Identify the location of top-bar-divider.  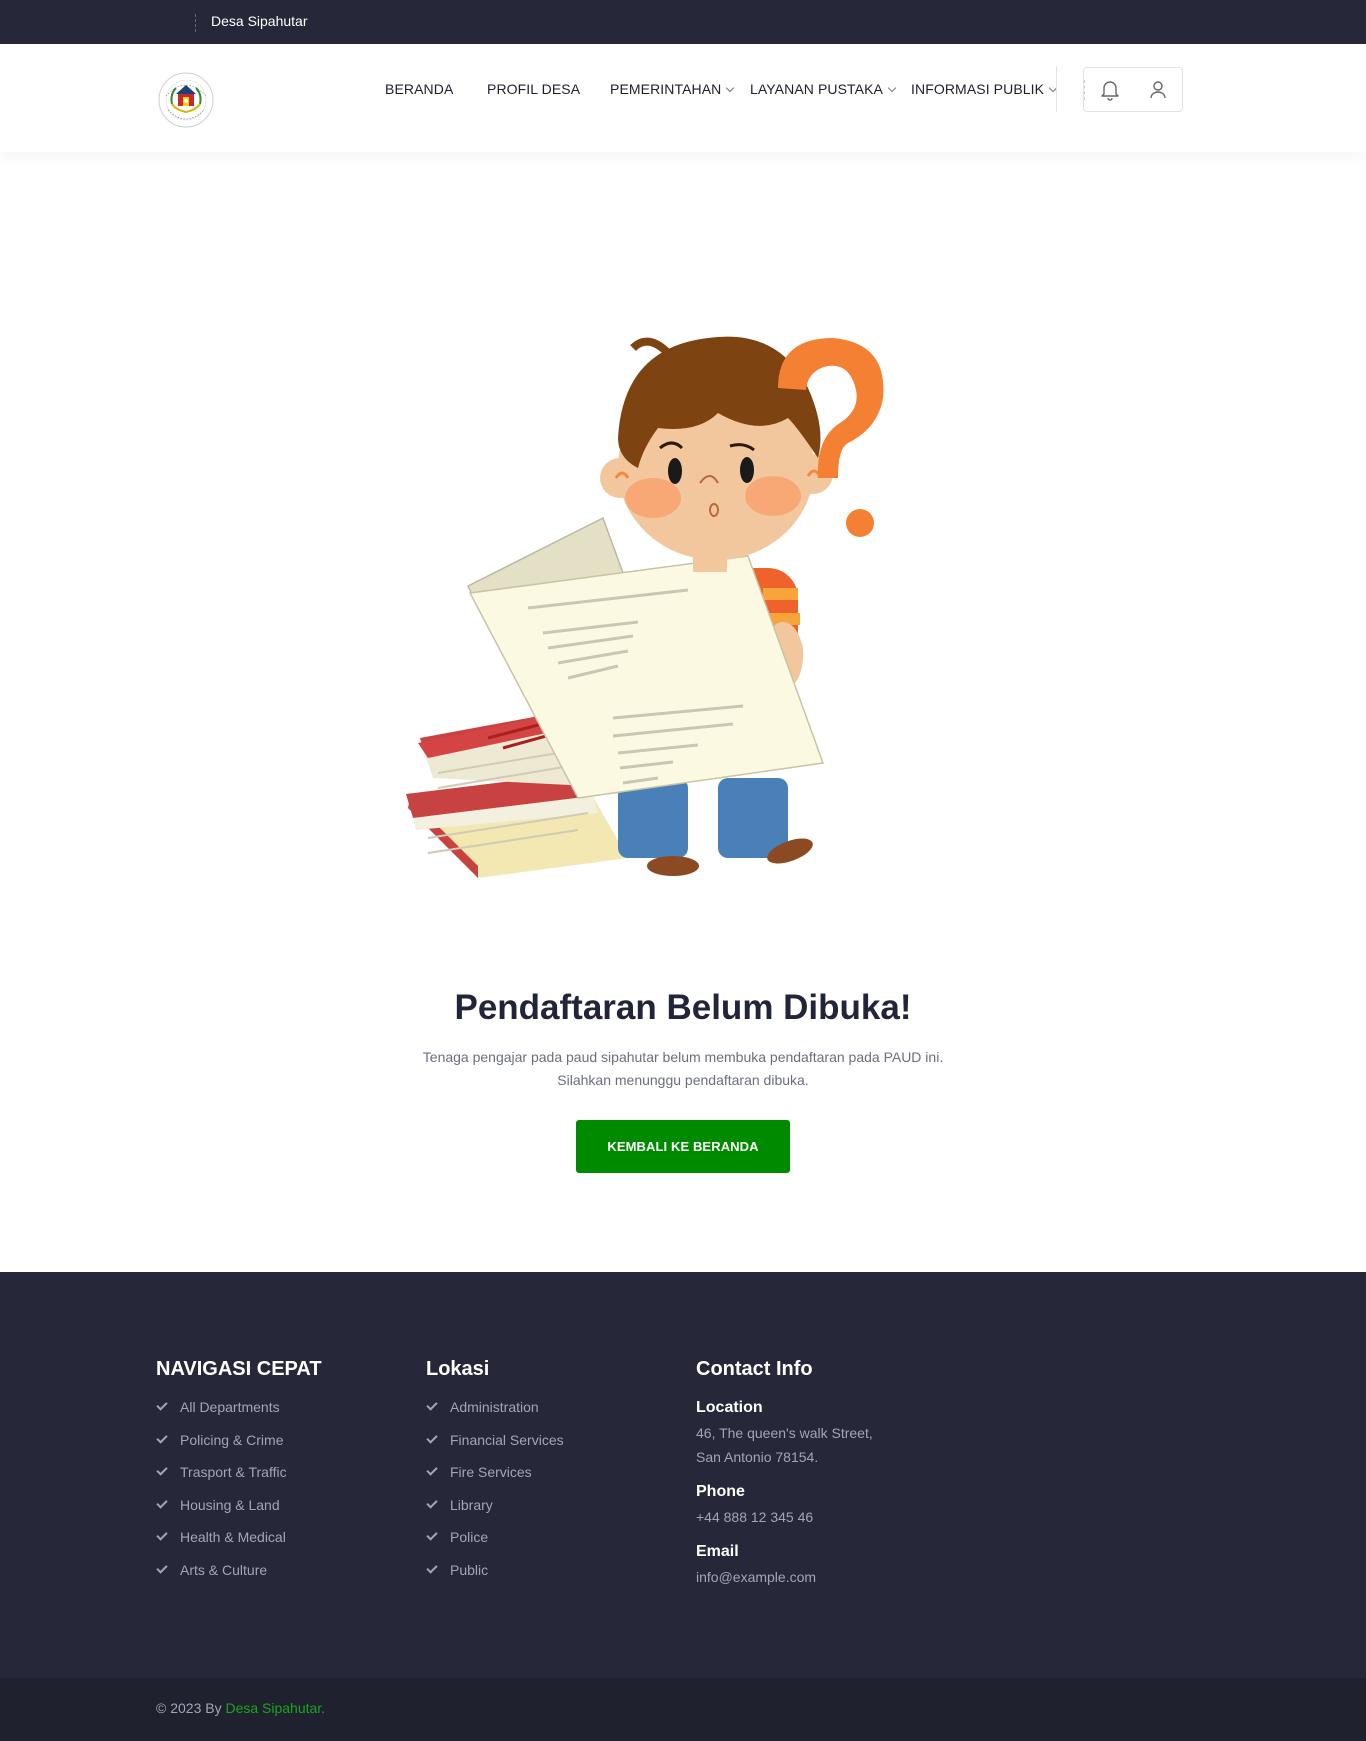
(195, 23).